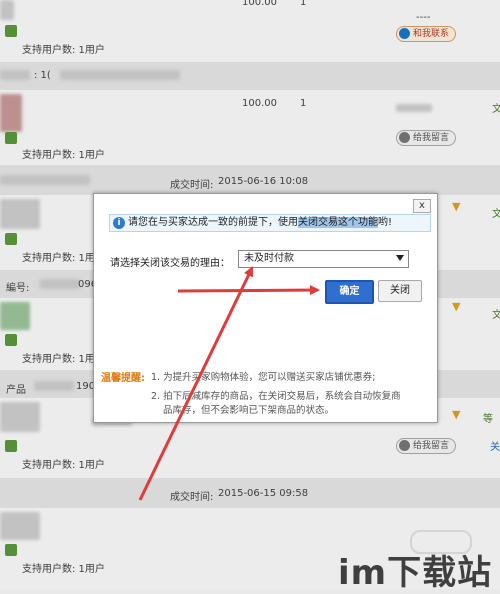  I want to click on watermark: im下载站, so click(415, 573).